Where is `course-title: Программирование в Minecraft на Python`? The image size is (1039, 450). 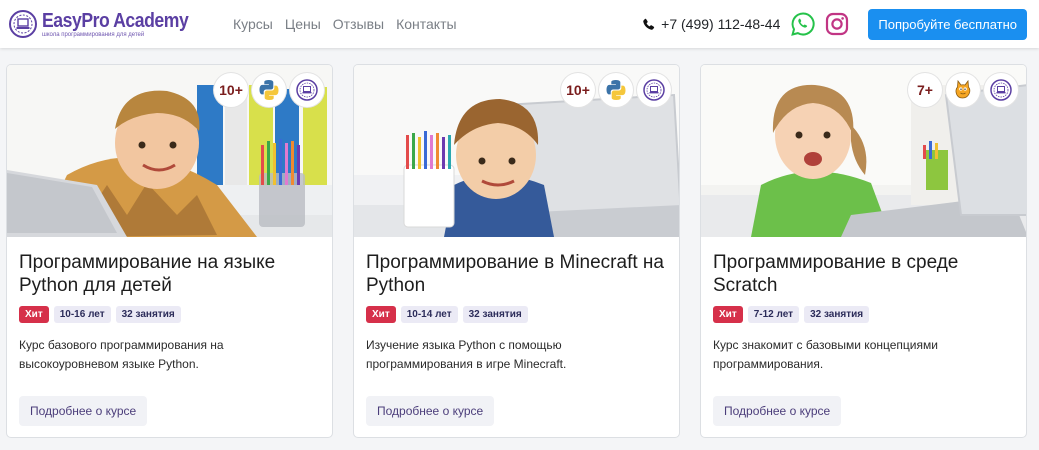
course-title: Программирование в Minecraft на Python is located at coordinates (515, 274).